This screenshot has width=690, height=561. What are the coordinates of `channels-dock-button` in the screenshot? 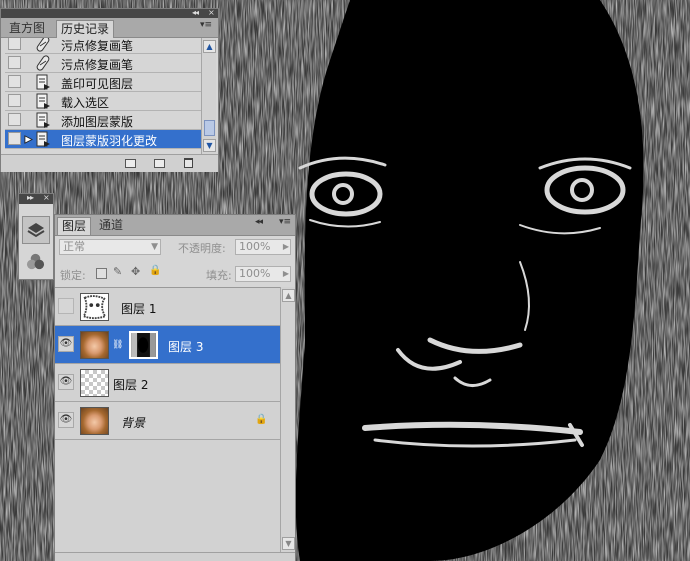 It's located at (36, 262).